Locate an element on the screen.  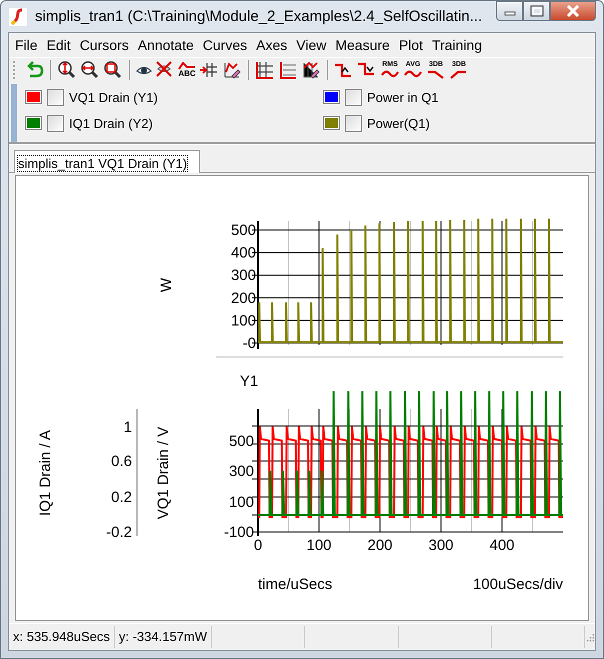
axis-tick-label: -0.2 is located at coordinates (119, 532).